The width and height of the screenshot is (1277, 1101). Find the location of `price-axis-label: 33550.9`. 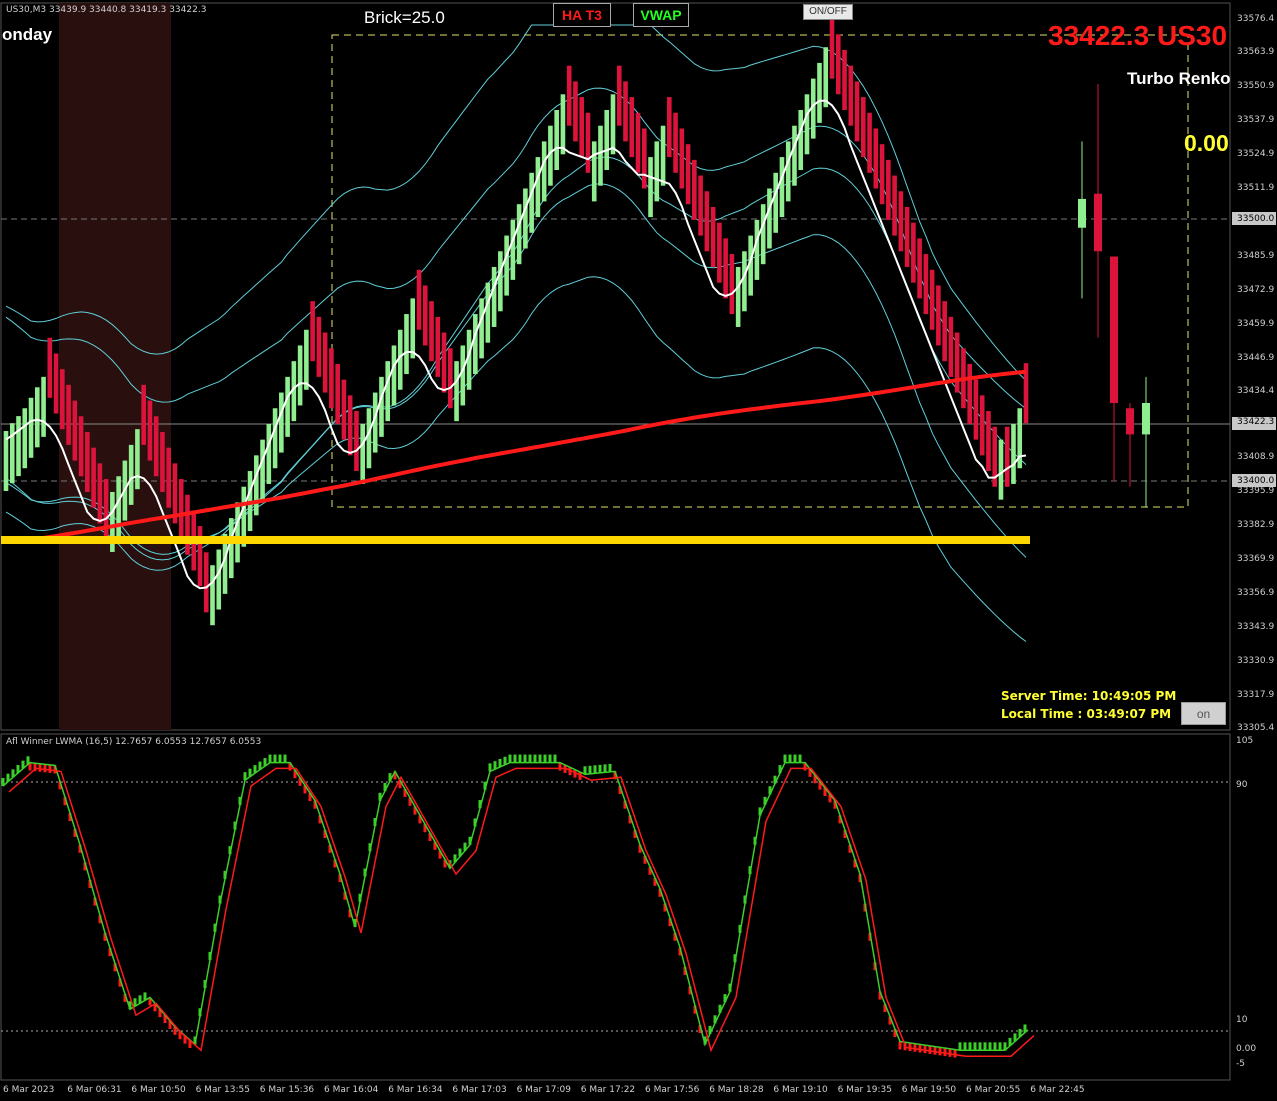

price-axis-label: 33550.9 is located at coordinates (1256, 85).